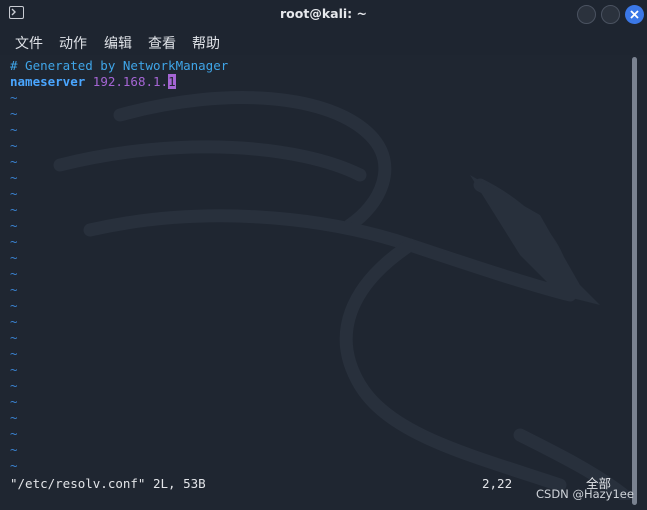 Image resolution: width=647 pixels, height=510 pixels. What do you see at coordinates (118, 43) in the screenshot?
I see `menu-edit: 编辑` at bounding box center [118, 43].